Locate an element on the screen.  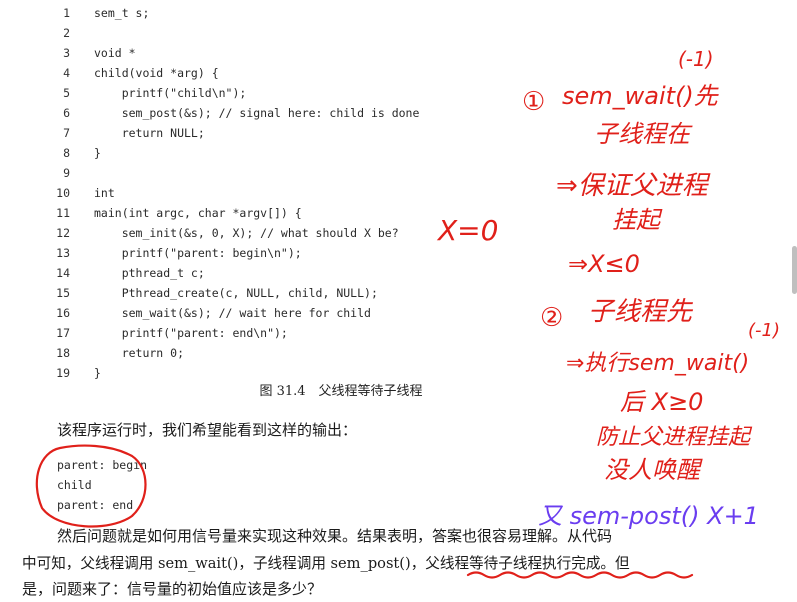
note-child-first: 子线程先 is located at coordinates (641, 312).